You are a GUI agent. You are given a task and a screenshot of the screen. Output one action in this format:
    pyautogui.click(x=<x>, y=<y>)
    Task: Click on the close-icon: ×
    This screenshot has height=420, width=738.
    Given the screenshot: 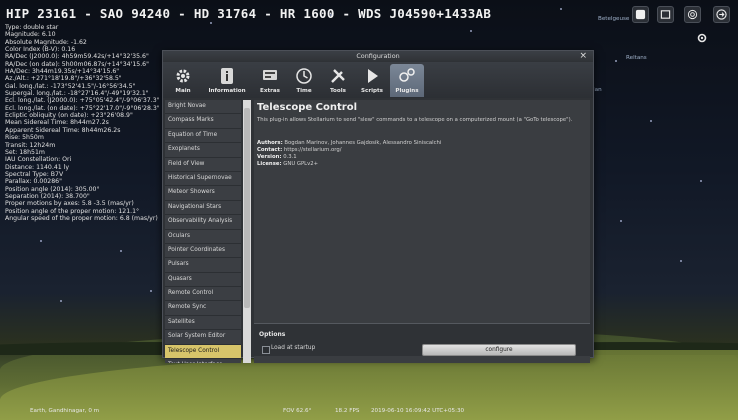 What is the action you would take?
    pyautogui.click(x=583, y=56)
    